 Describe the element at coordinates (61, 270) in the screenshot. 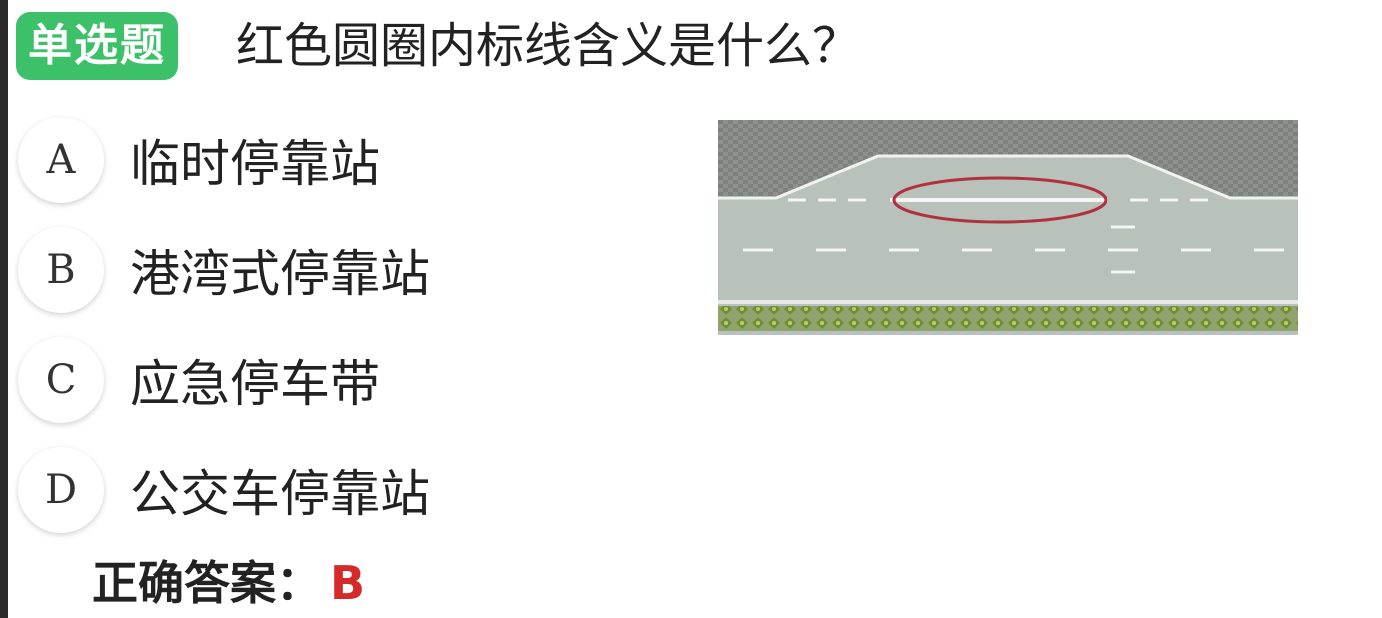

I see `option-b-letter: B` at that location.